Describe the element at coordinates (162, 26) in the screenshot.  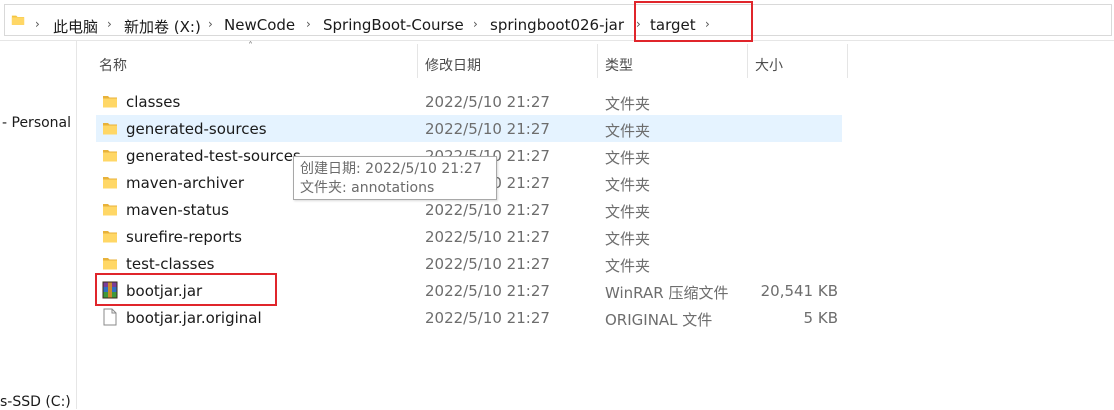
I see `breadcrumb-item-drive-x: 新加卷 (X:)` at that location.